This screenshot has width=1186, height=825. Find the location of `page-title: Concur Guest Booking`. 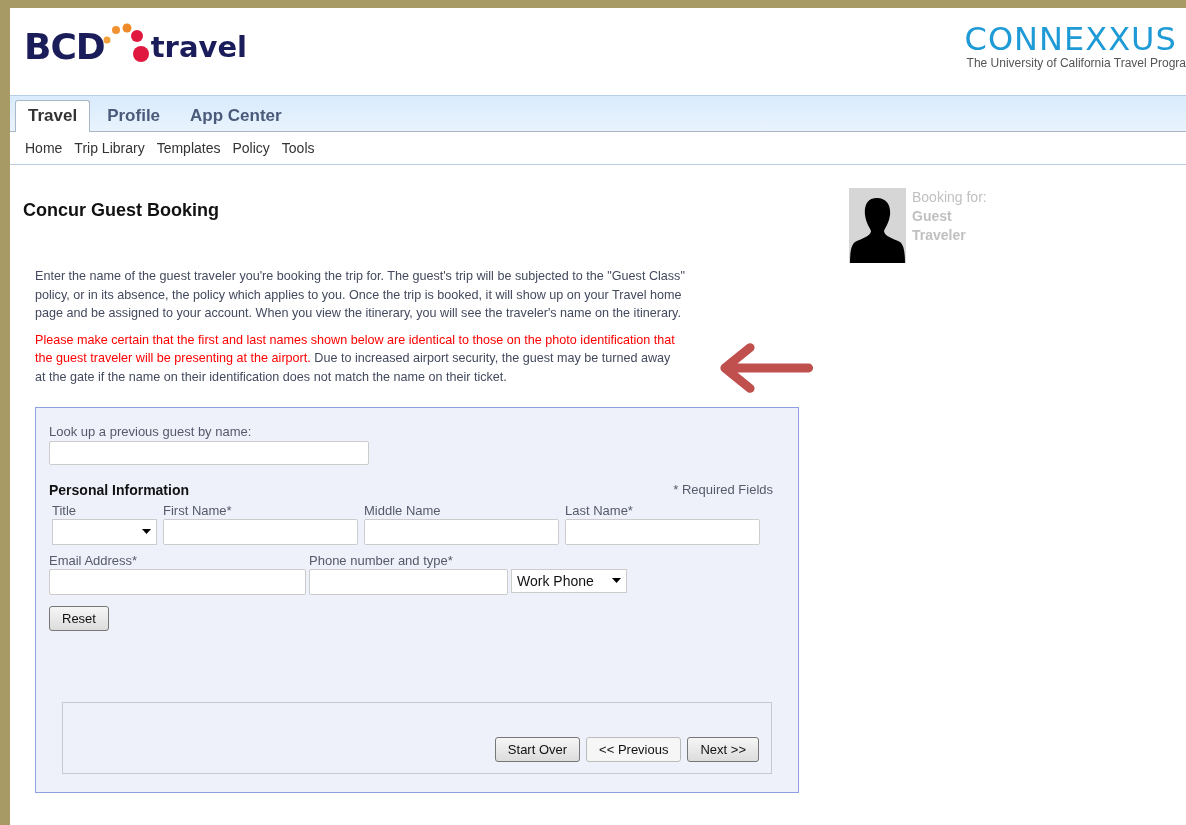

page-title: Concur Guest Booking is located at coordinates (121, 210).